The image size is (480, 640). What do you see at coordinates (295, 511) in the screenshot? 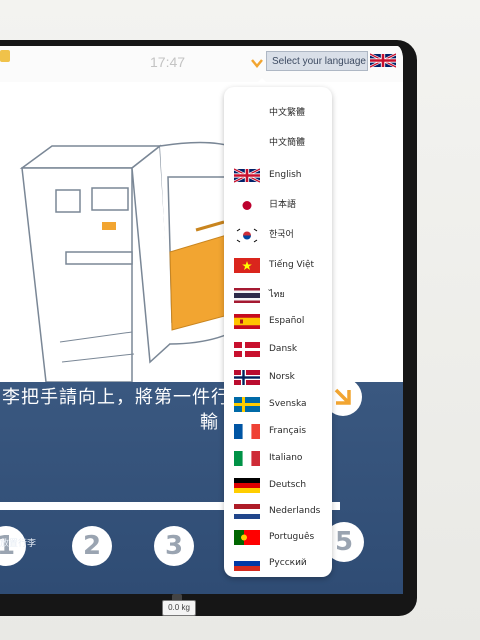
I see `language-label: Nederlands` at bounding box center [295, 511].